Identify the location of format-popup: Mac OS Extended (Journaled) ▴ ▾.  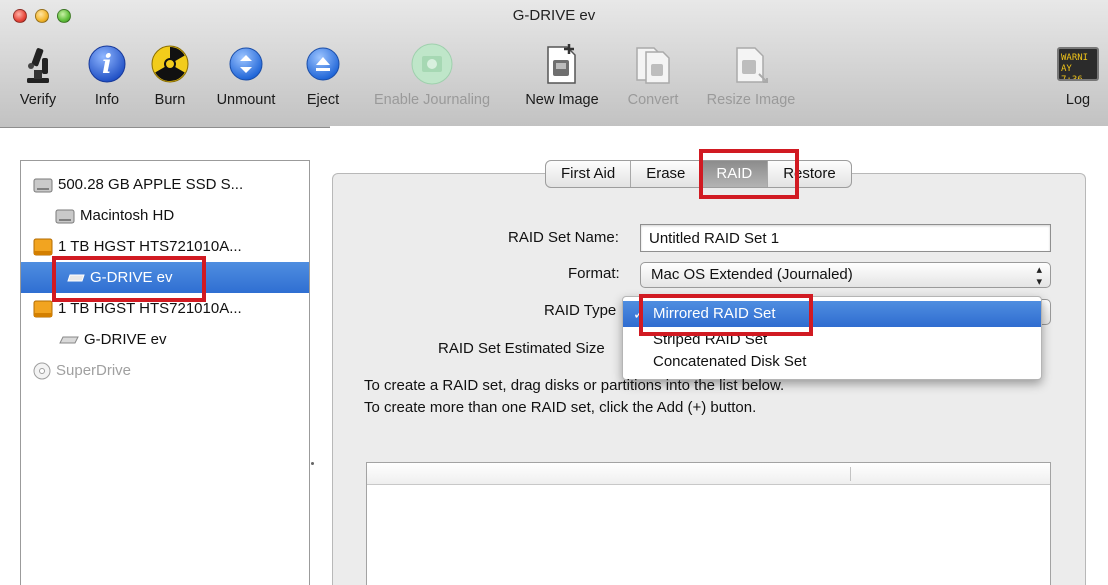
(845, 275).